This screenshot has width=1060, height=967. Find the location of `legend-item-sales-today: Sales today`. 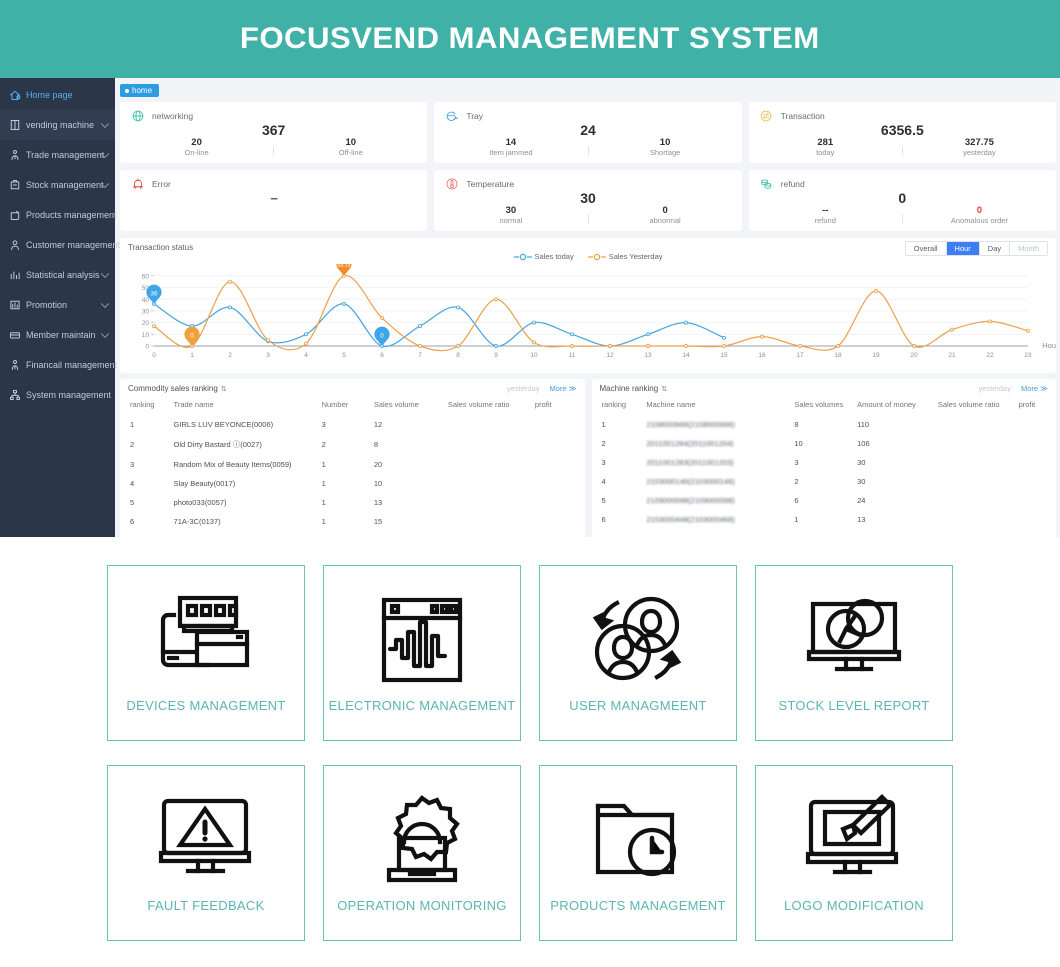

legend-item-sales-today: Sales today is located at coordinates (543, 256).